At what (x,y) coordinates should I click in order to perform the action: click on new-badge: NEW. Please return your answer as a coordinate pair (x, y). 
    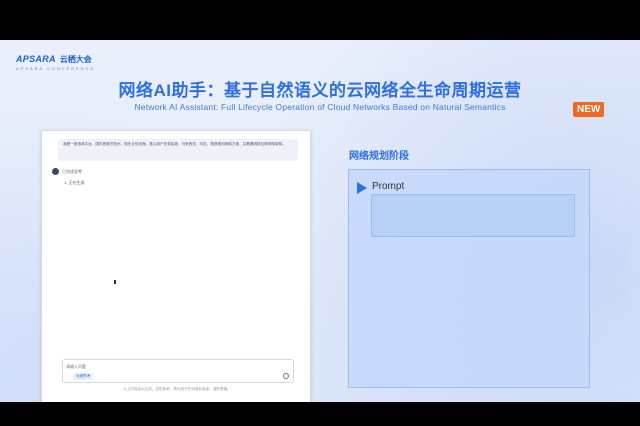
    Looking at the image, I should click on (589, 109).